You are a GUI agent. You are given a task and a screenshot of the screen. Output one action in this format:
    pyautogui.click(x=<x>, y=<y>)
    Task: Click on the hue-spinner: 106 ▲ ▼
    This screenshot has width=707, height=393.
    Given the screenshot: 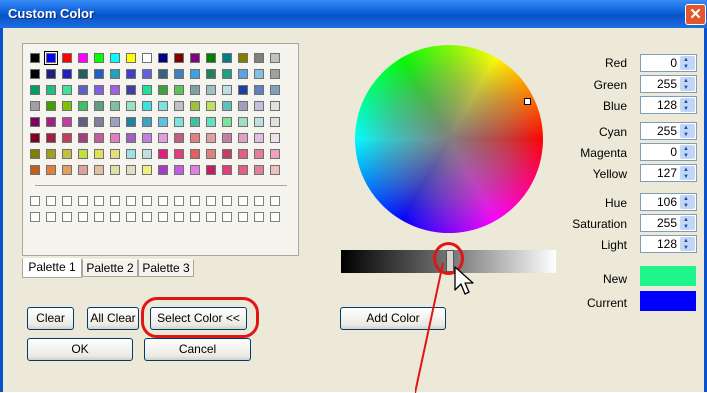 What is the action you would take?
    pyautogui.click(x=668, y=202)
    